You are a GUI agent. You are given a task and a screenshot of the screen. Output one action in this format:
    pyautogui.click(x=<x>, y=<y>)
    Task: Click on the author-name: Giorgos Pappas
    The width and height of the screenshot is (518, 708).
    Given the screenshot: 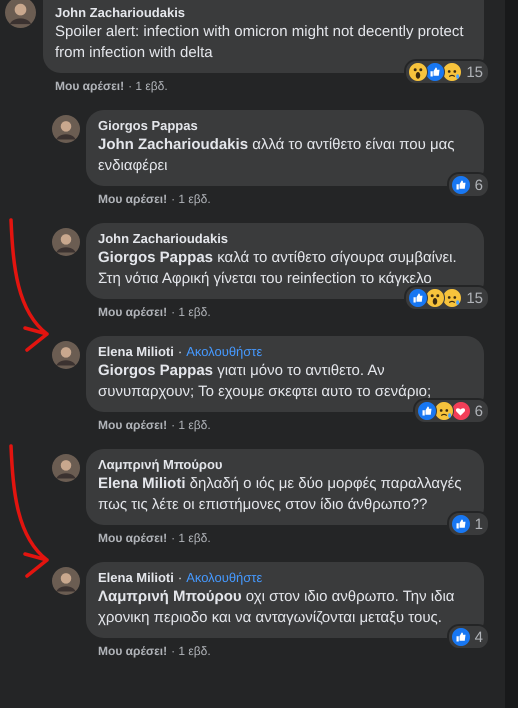 What is the action you would take?
    pyautogui.click(x=148, y=125)
    